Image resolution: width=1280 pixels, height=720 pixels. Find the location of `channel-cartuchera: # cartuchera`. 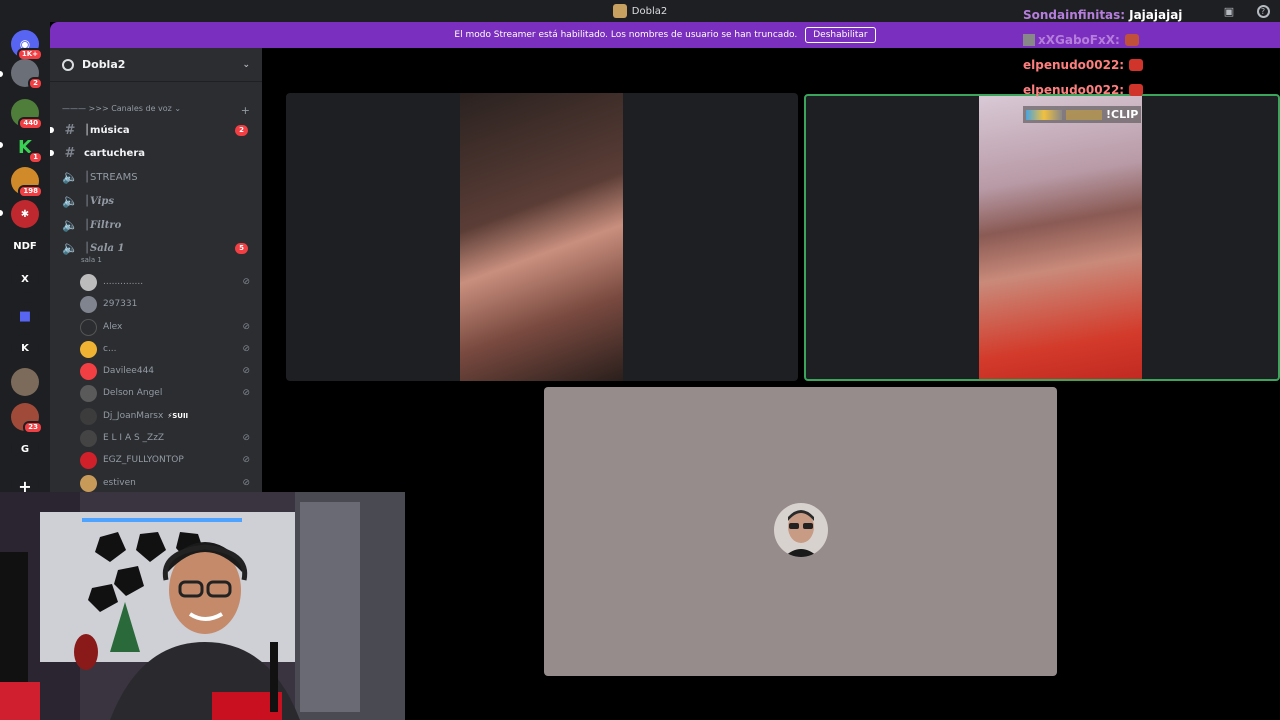

channel-cartuchera: # cartuchera is located at coordinates (152, 153).